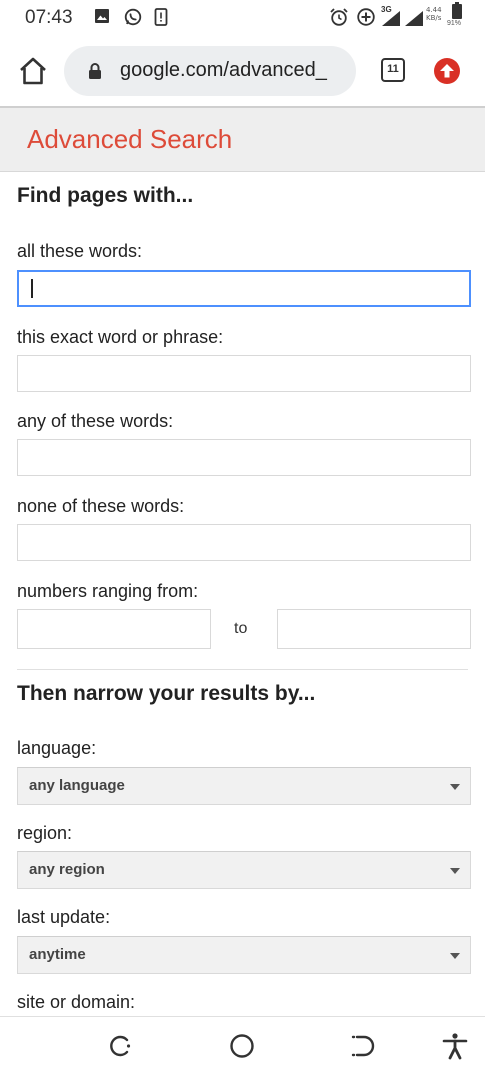 The width and height of the screenshot is (485, 1080). I want to click on all-words-input, so click(244, 288).